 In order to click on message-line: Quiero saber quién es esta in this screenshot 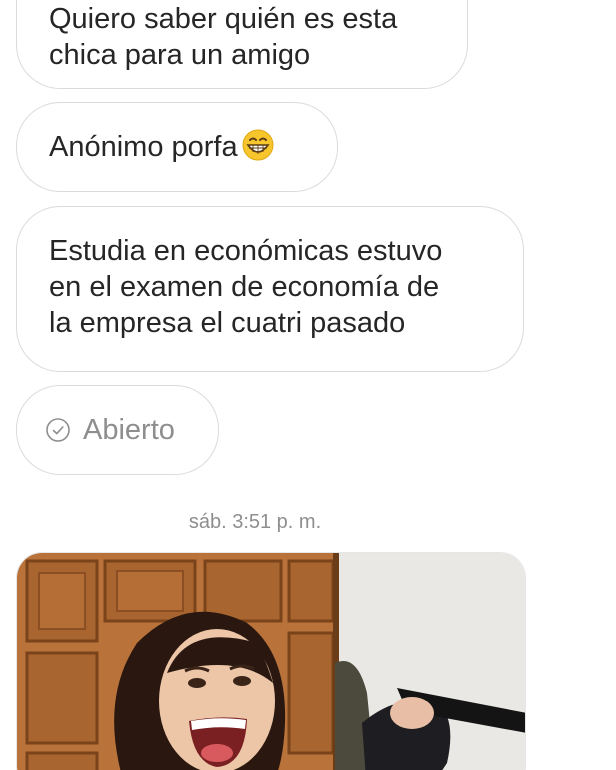, I will do `click(223, 19)`.